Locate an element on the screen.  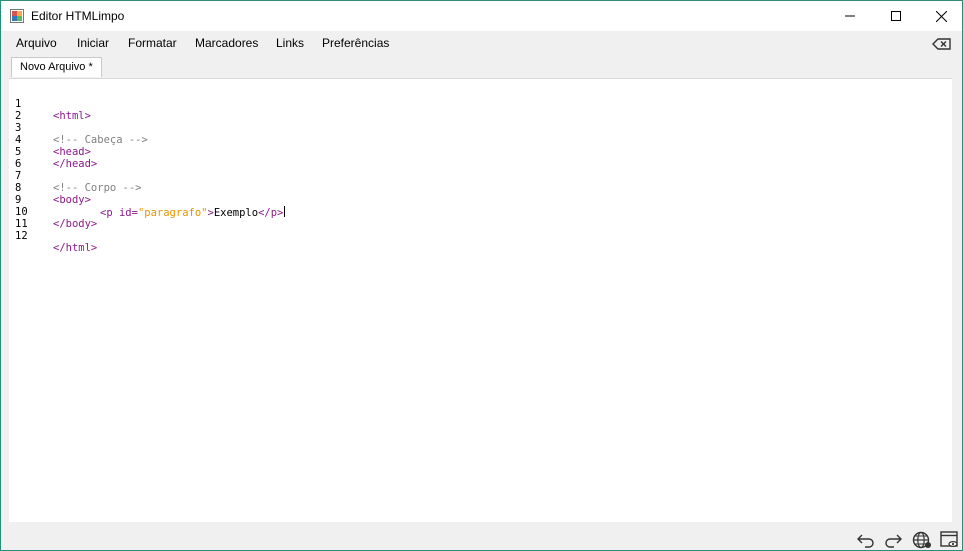
code-comment: <!-- Corpo --> is located at coordinates (97, 188).